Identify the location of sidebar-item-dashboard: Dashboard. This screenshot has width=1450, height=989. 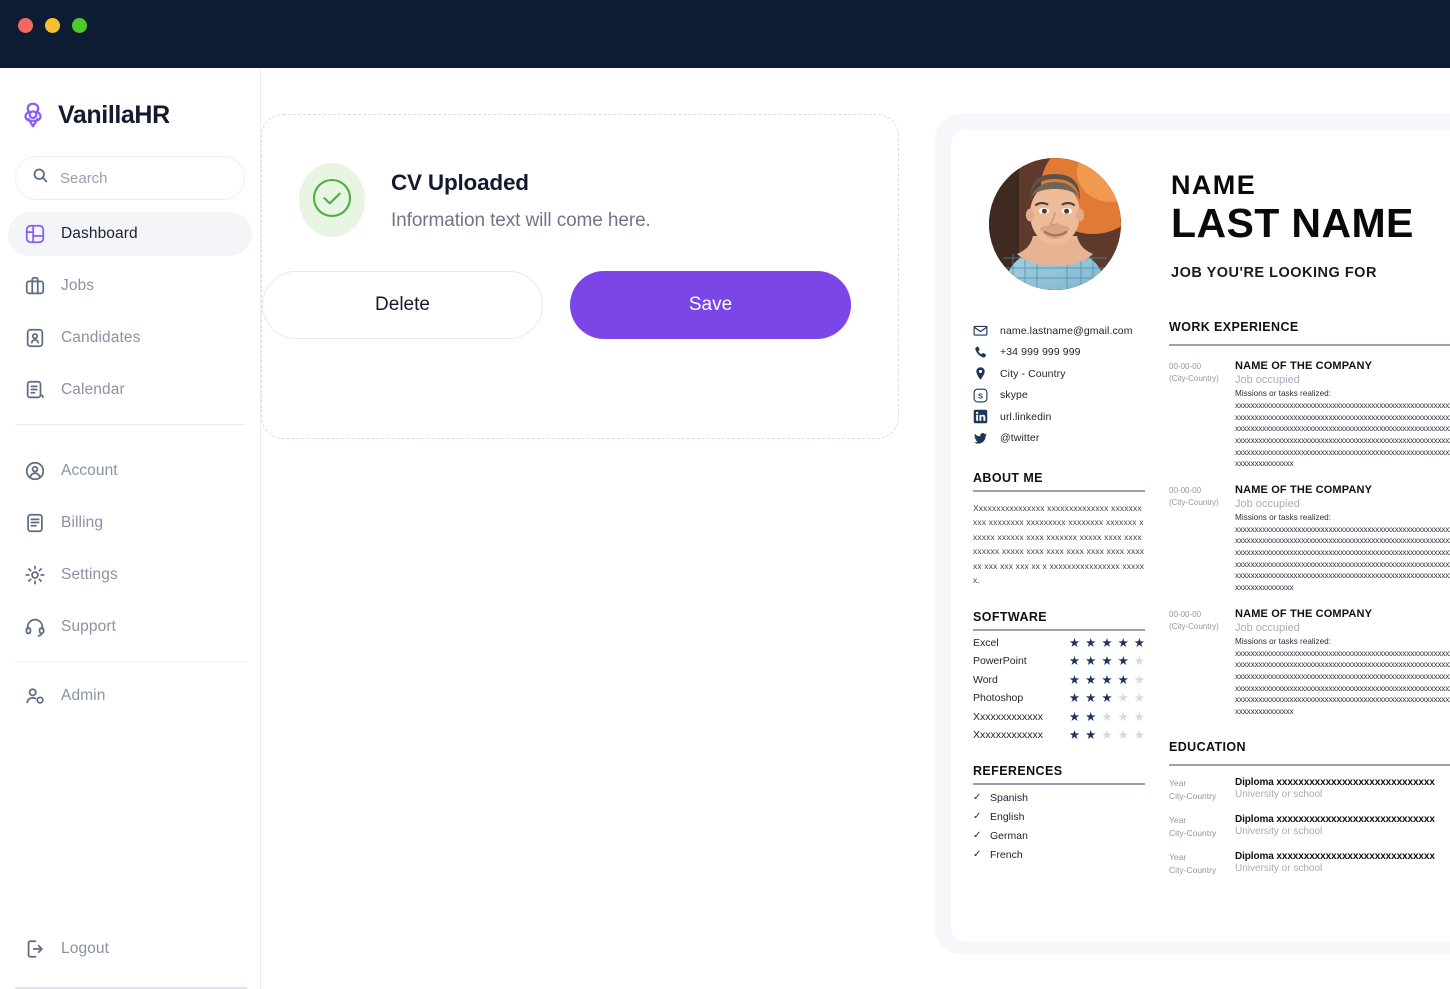
(130, 234).